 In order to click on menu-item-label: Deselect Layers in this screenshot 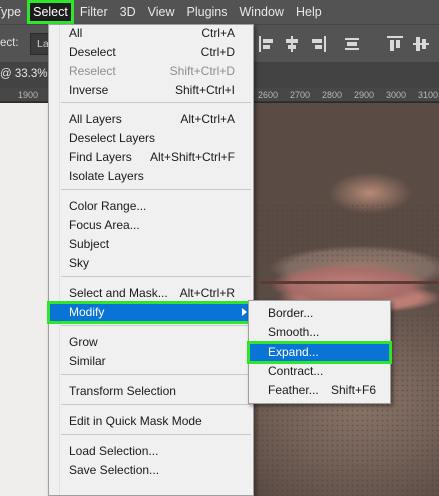, I will do `click(112, 138)`.